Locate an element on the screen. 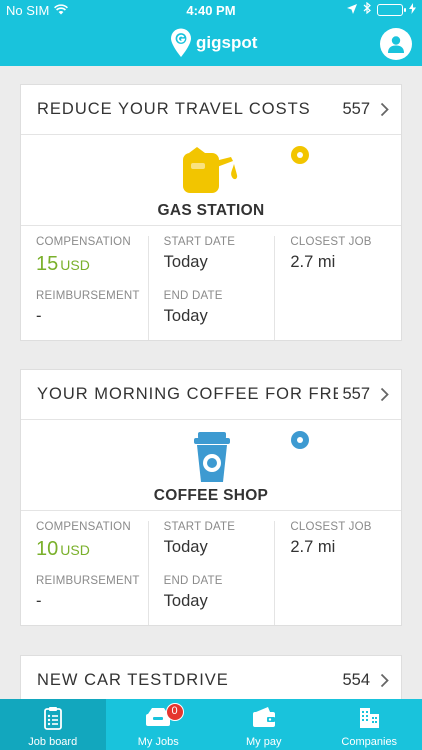  job-card: NEW CAR TESTDRIVE 554 is located at coordinates (211, 677).